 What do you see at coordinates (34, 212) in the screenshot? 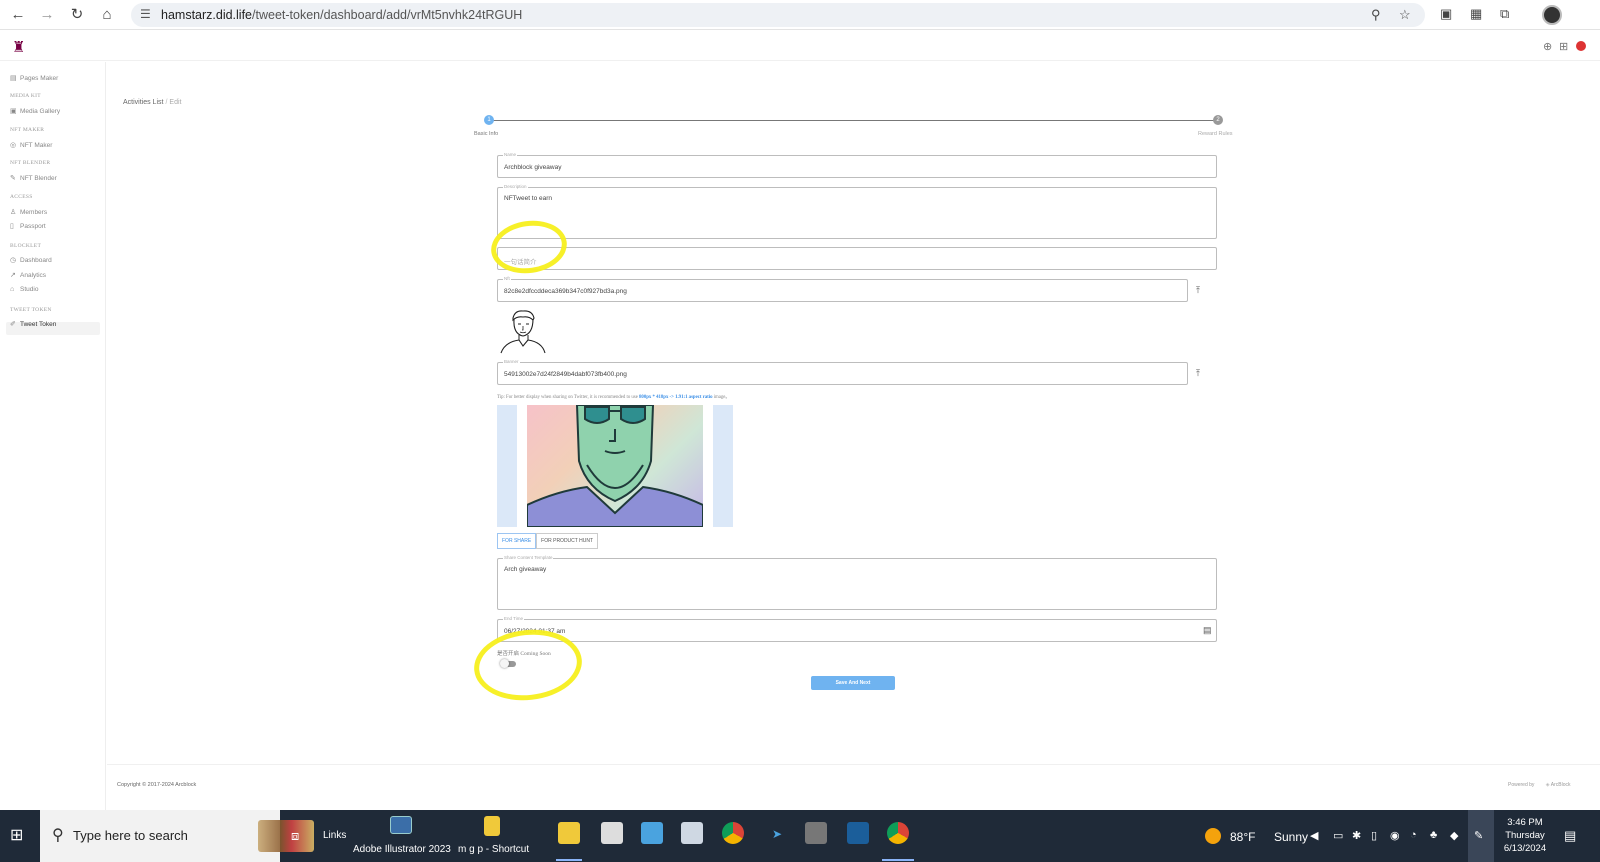
I see `sidebar-item-label: Members` at bounding box center [34, 212].